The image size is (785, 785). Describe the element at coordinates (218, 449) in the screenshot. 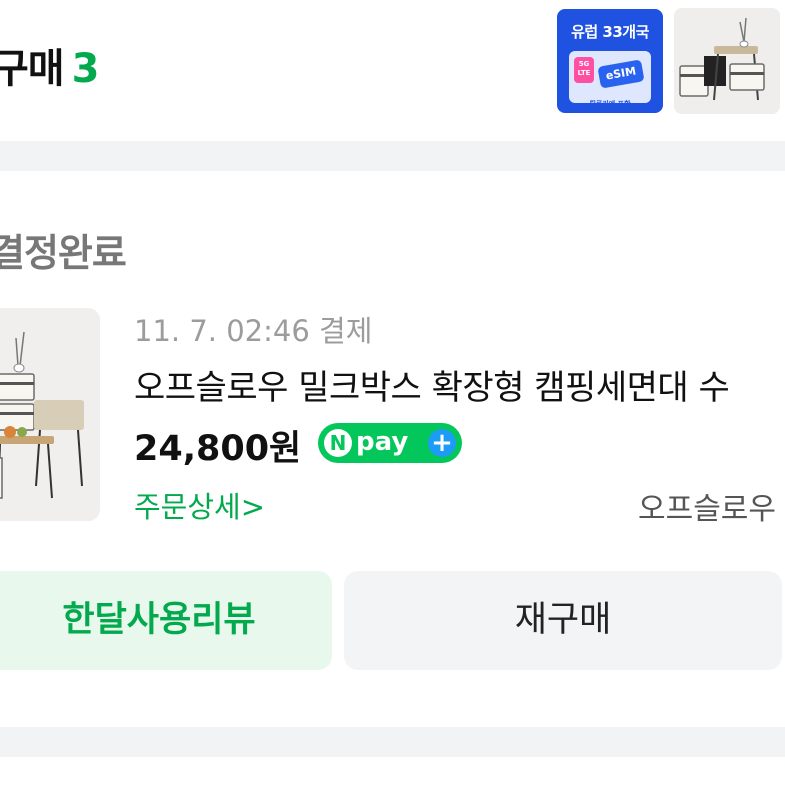

I see `product-price: 24,800원` at that location.